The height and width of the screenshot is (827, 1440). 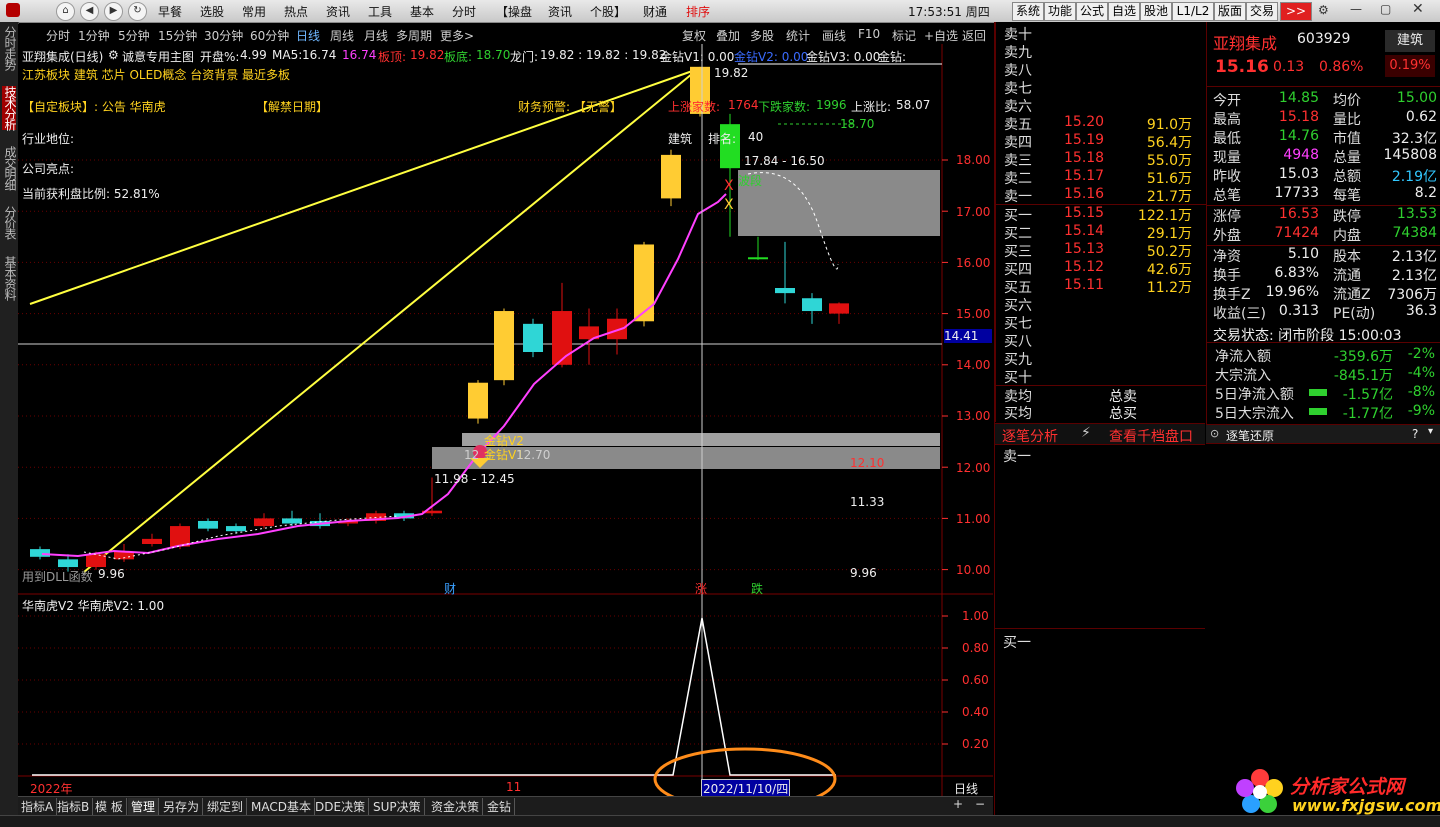 What do you see at coordinates (1102, 232) in the screenshot?
I see `buy-row: 买二 15.14 29.1万` at bounding box center [1102, 232].